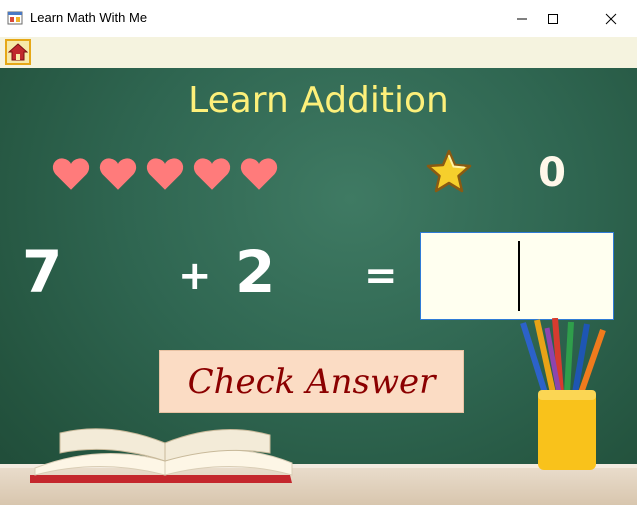  Describe the element at coordinates (15, 18) in the screenshot. I see `app-window-icon` at that location.